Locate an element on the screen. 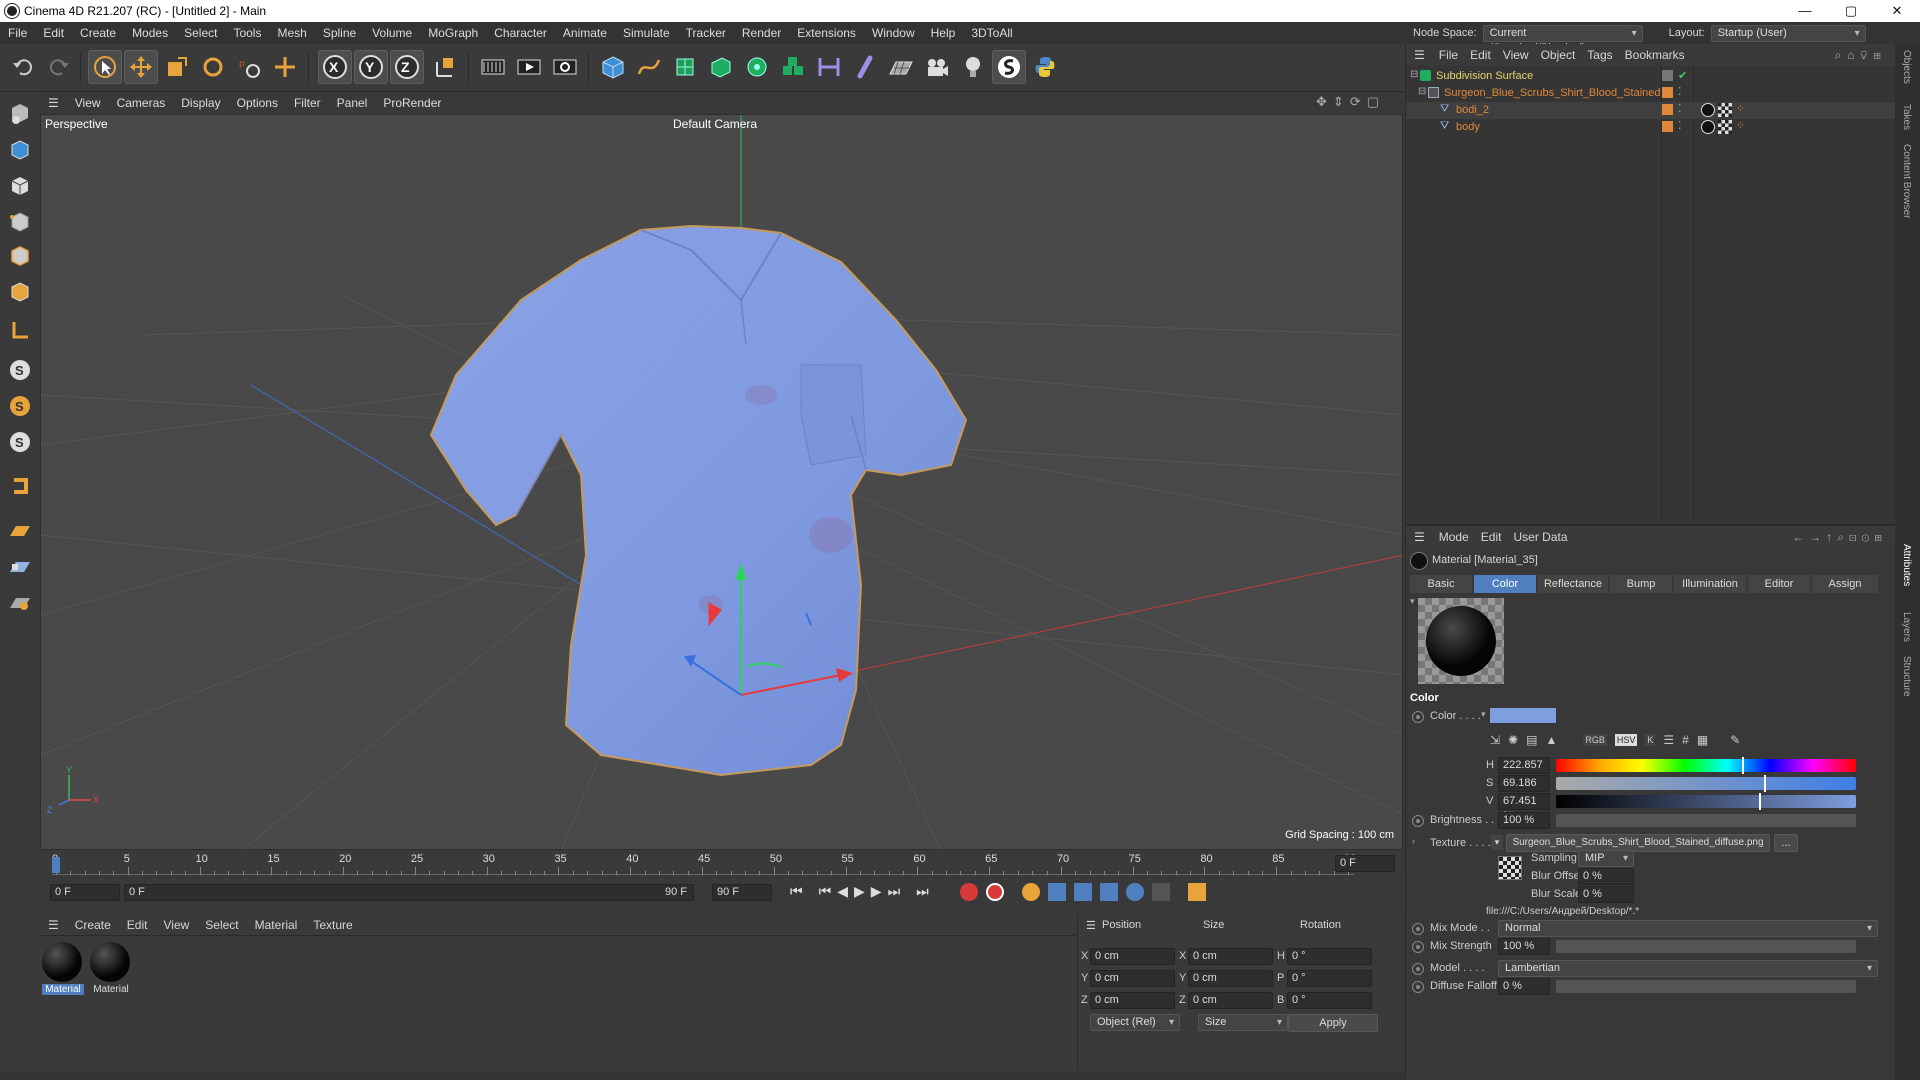 The image size is (1920, 1080). size-z-field: 0 cm is located at coordinates (1230, 1000).